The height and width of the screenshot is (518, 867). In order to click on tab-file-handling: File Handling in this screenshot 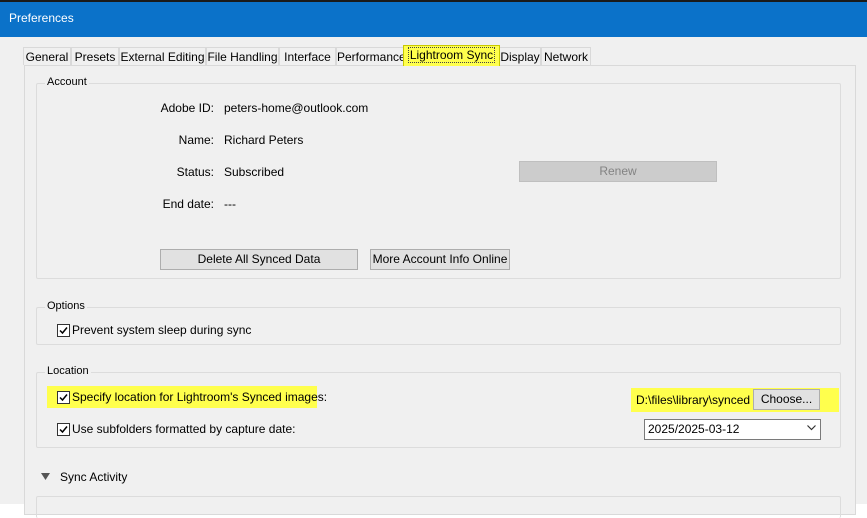, I will do `click(242, 56)`.